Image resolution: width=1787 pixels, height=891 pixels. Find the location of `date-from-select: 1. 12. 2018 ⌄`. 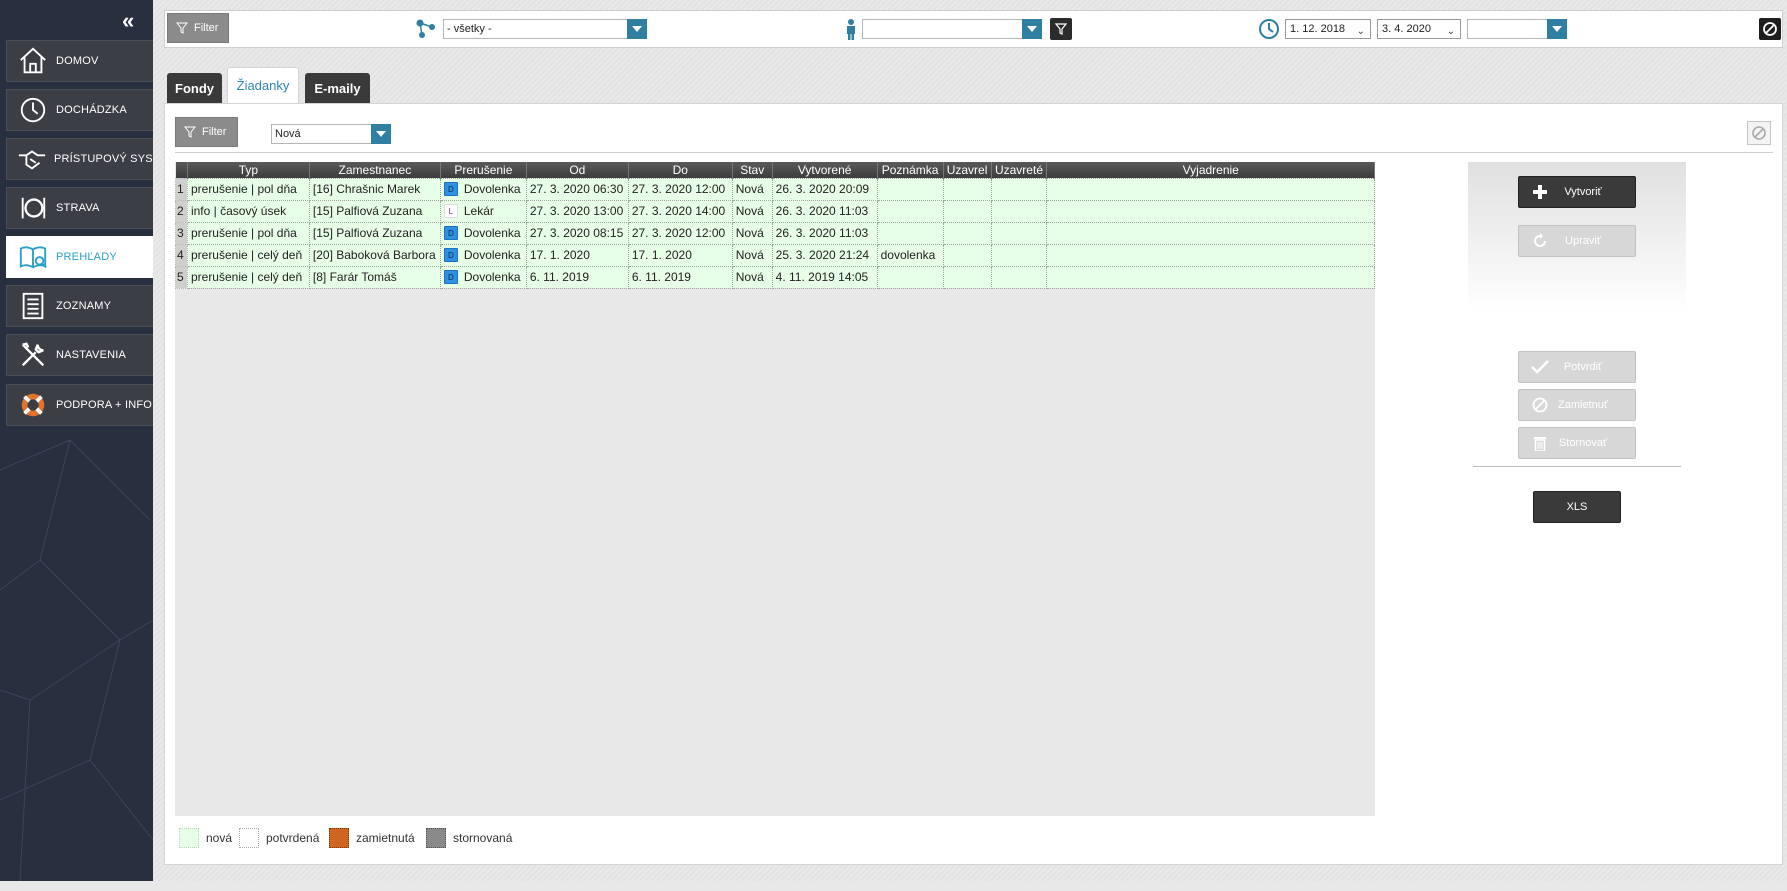

date-from-select: 1. 12. 2018 ⌄ is located at coordinates (1328, 29).